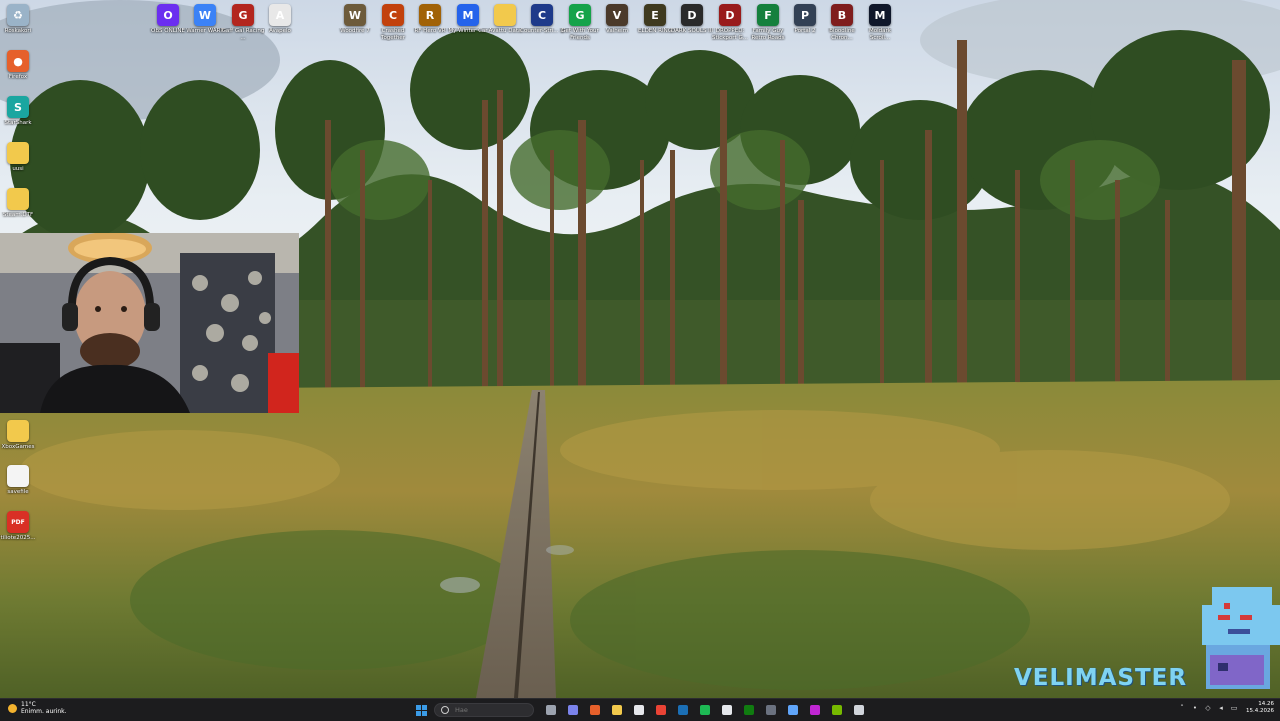 The image size is (1280, 721). I want to click on desktop-icon: C Counter-Stri... 2, so click(542, 19).